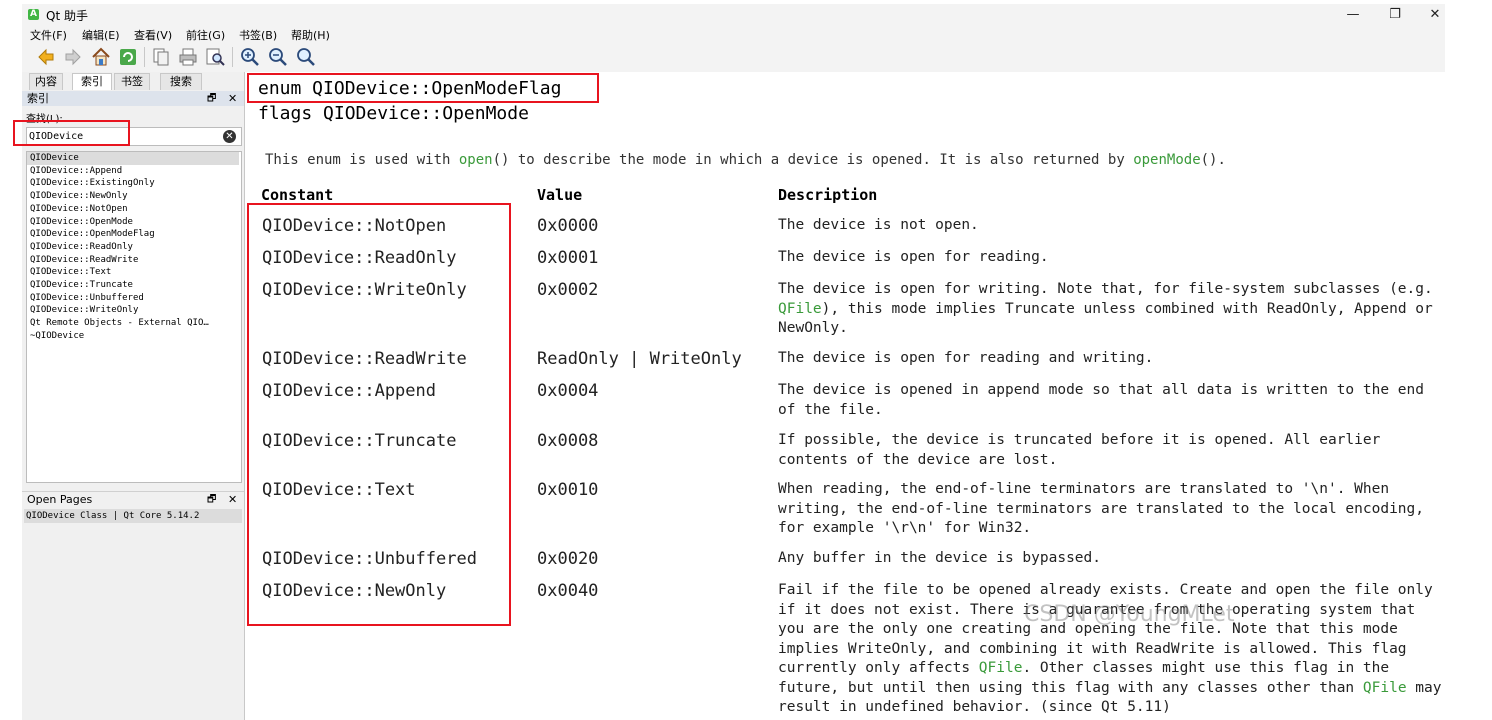 The width and height of the screenshot is (1492, 720). Describe the element at coordinates (73, 57) in the screenshot. I see `forward-arrow-icon` at that location.